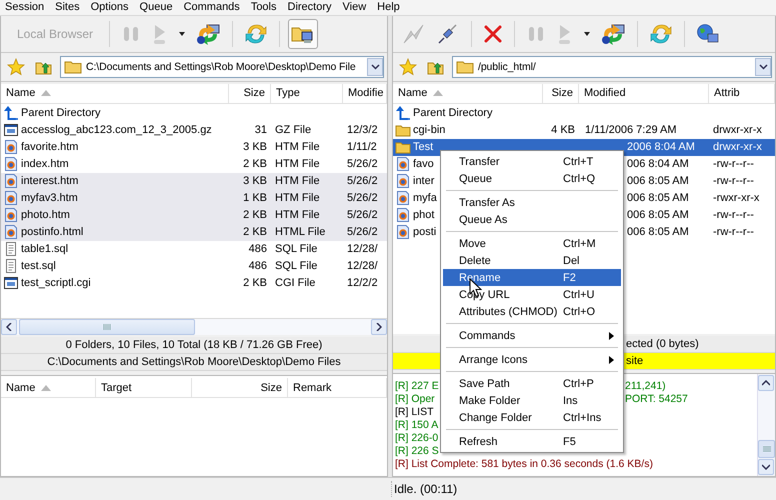 This screenshot has height=500, width=776. Describe the element at coordinates (661, 147) in the screenshot. I see `file-modified: 2006 8:04 AM` at that location.